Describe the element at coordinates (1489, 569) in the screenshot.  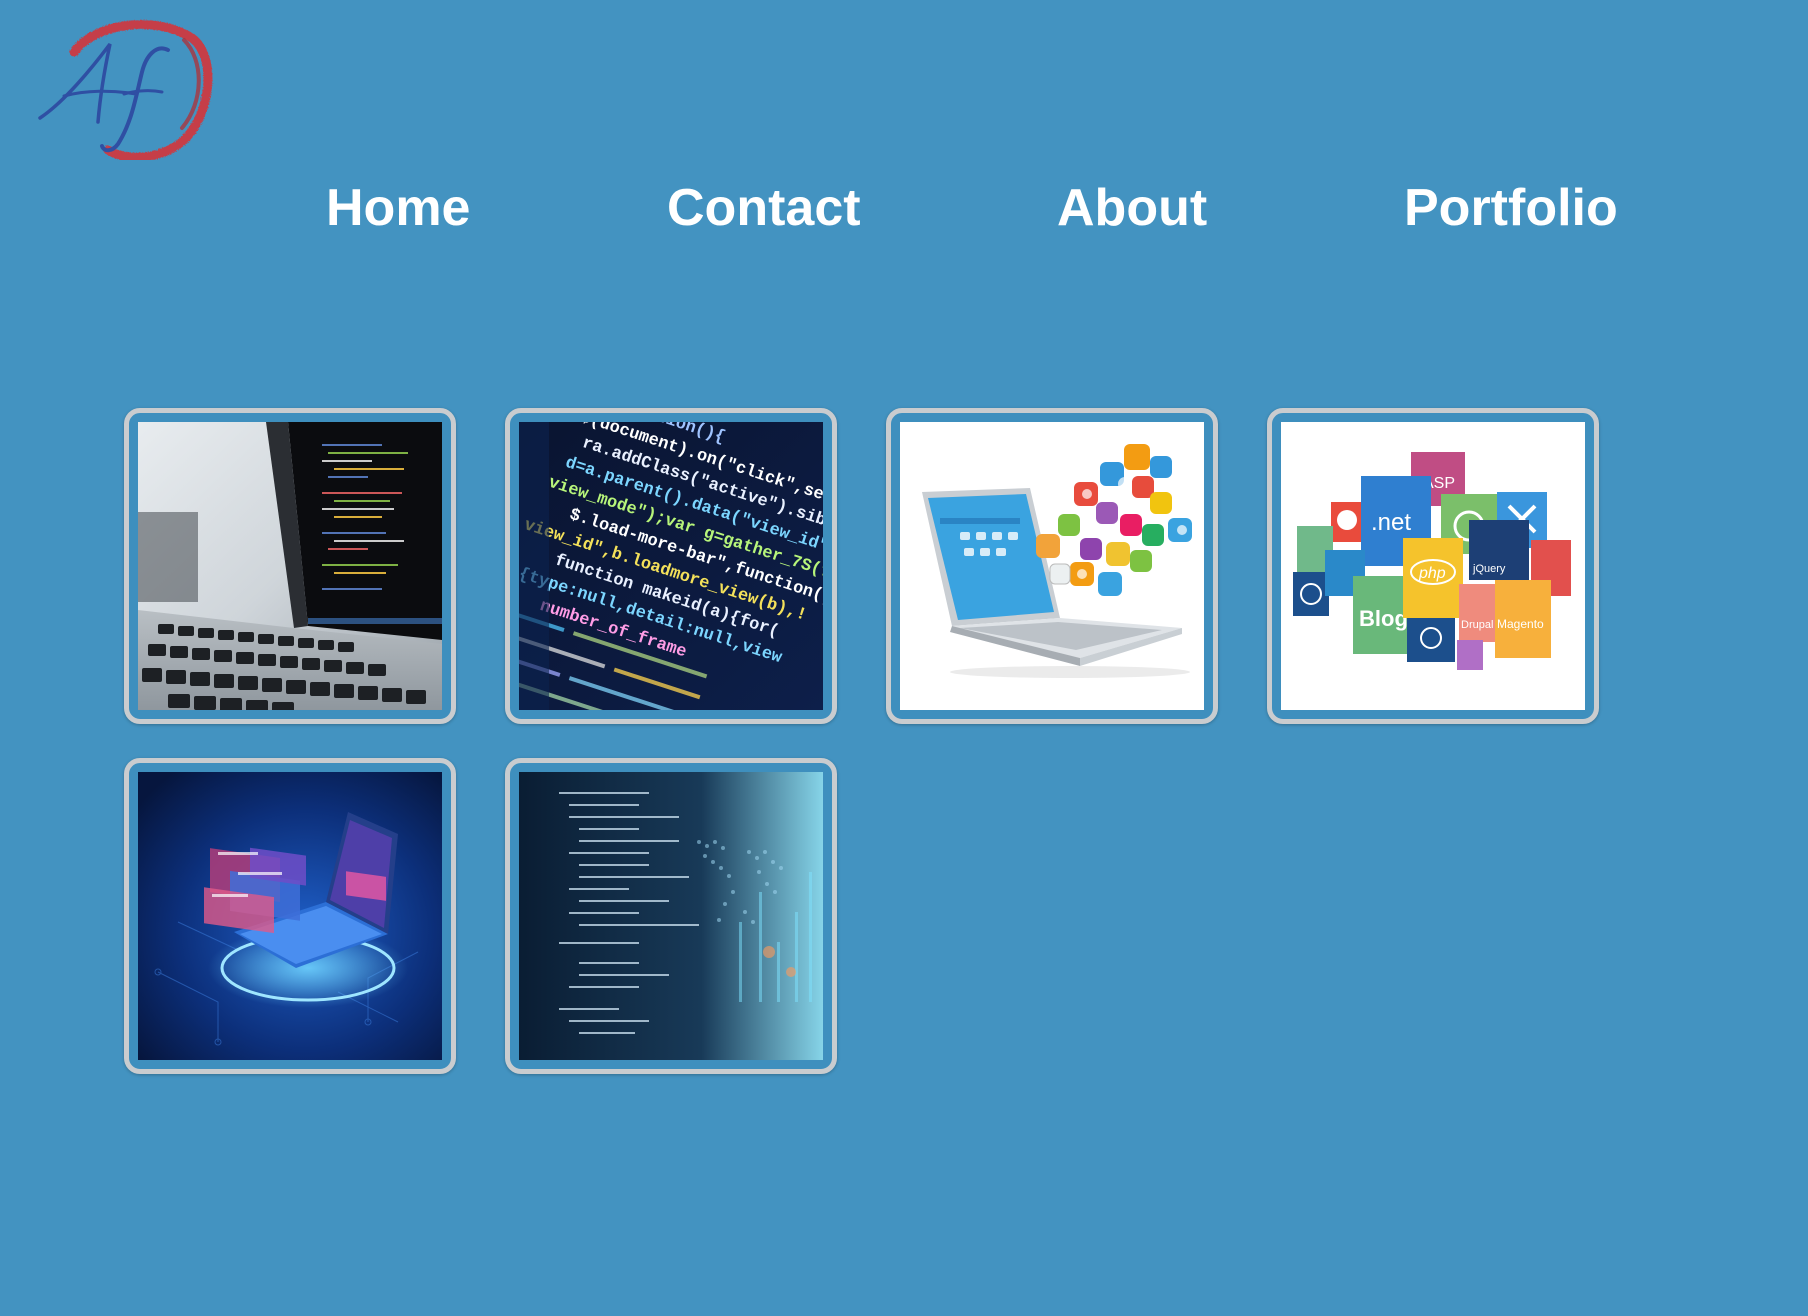
I see `cube-label-jquery: jQuery` at that location.